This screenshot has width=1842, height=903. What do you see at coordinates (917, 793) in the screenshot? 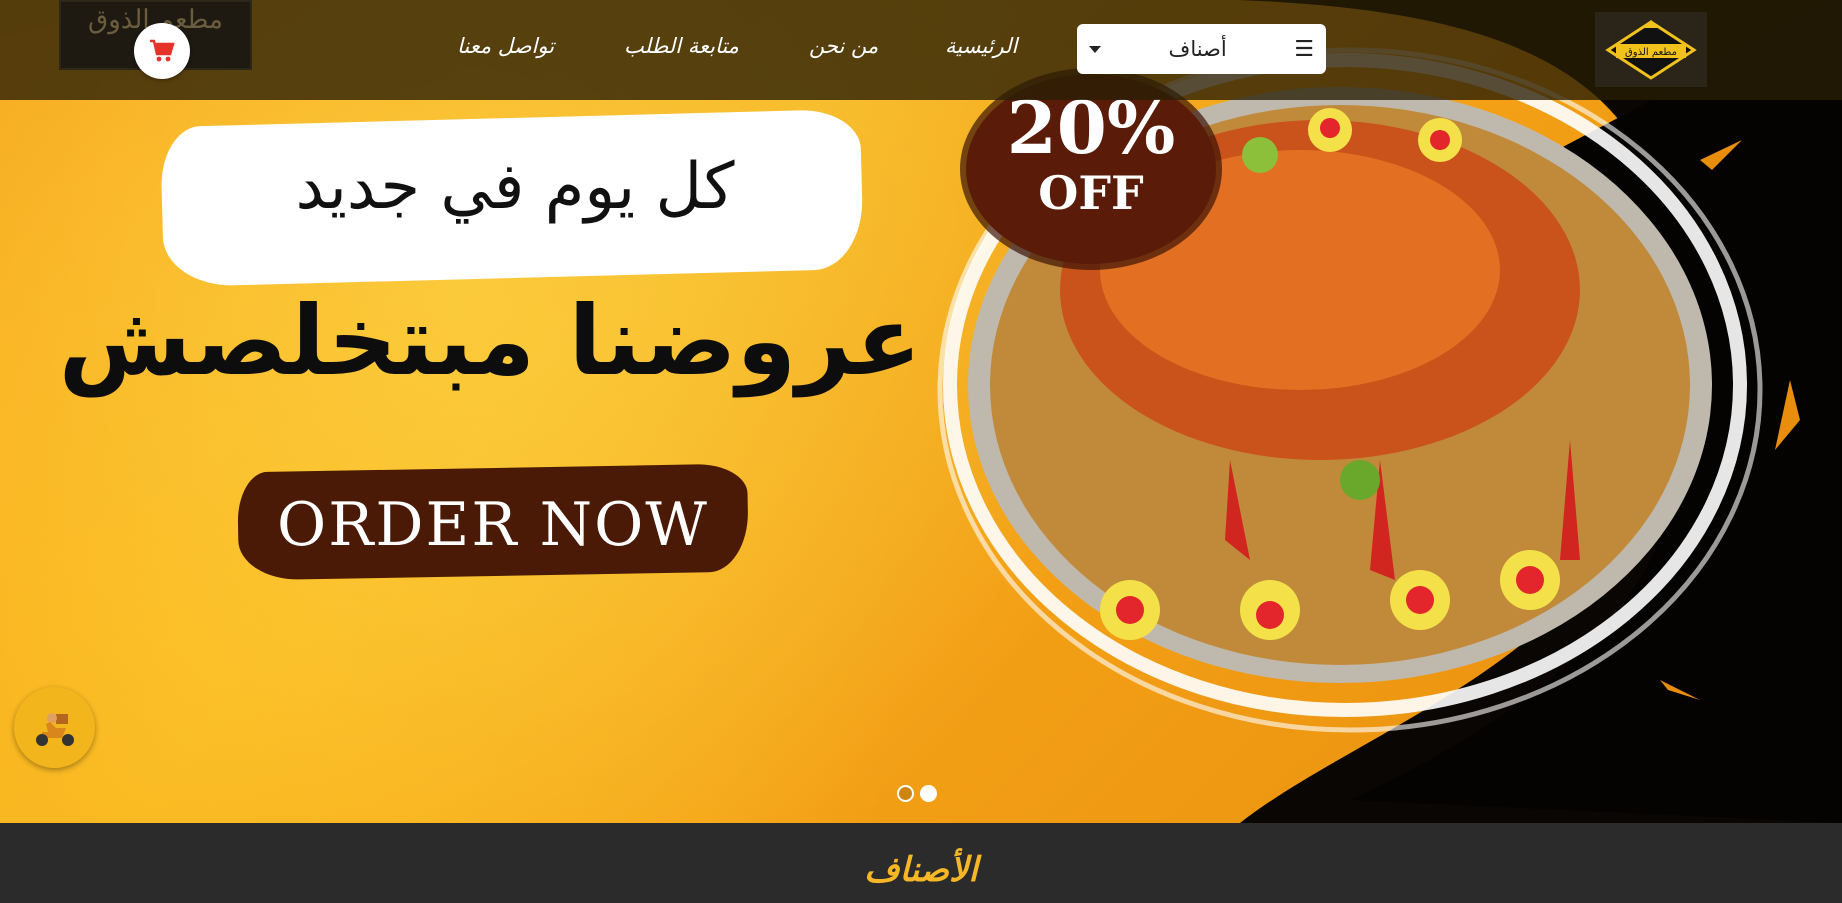
I see `carousel-dots` at bounding box center [917, 793].